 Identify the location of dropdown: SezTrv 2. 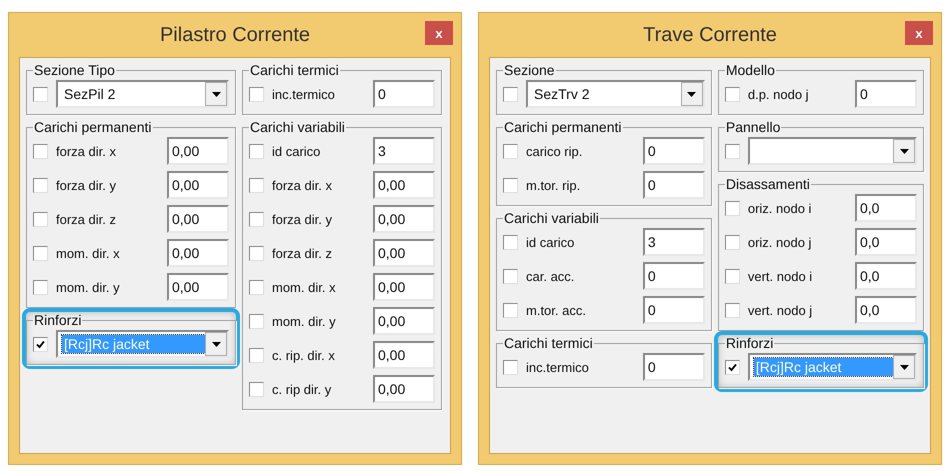
(615, 94).